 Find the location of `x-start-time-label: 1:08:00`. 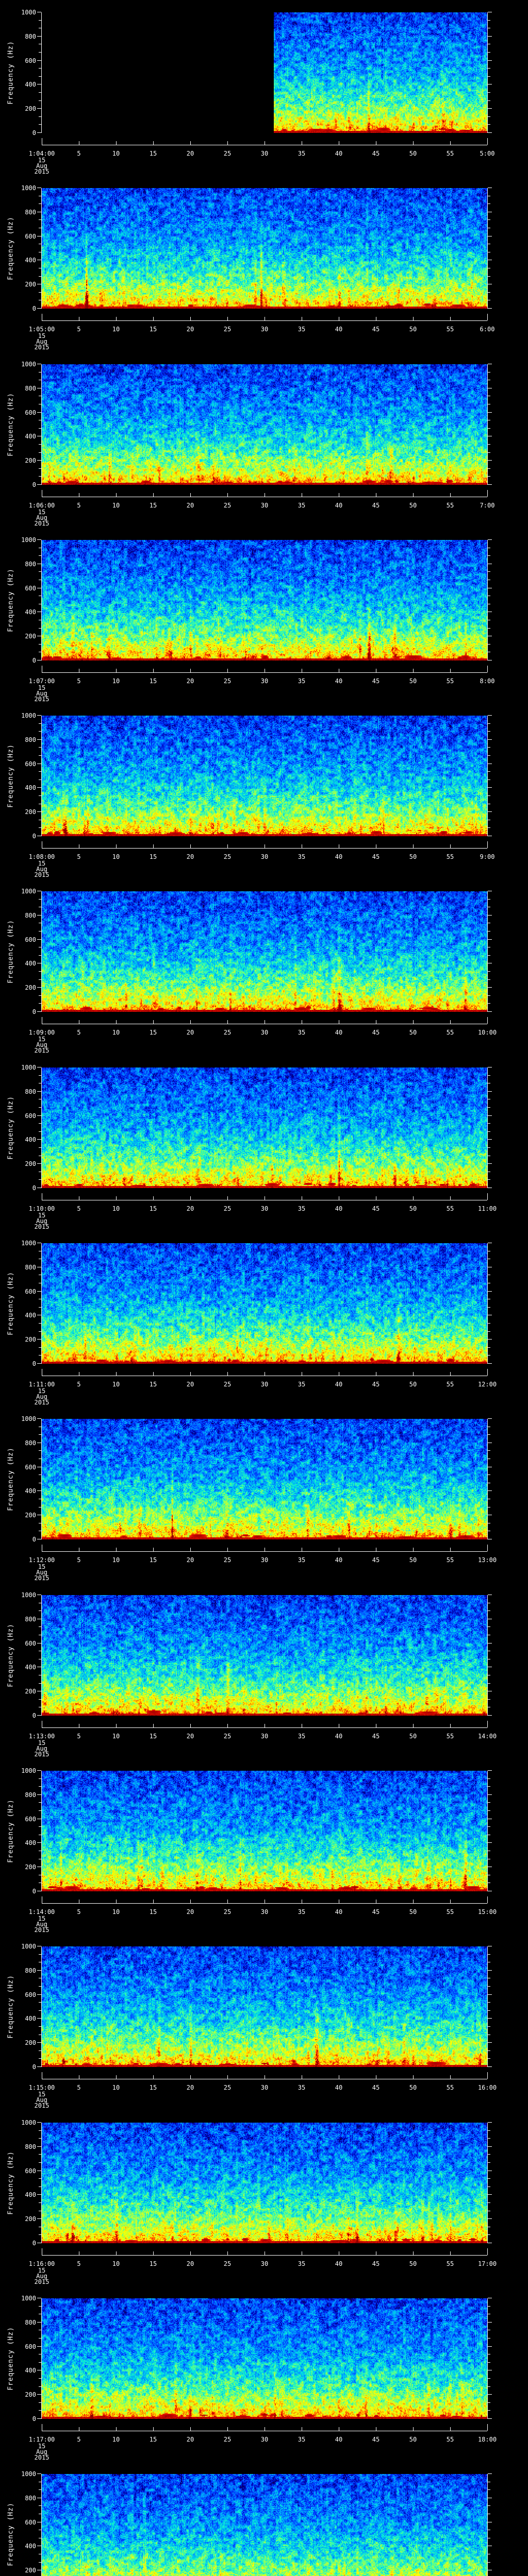

x-start-time-label: 1:08:00 is located at coordinates (41, 856).